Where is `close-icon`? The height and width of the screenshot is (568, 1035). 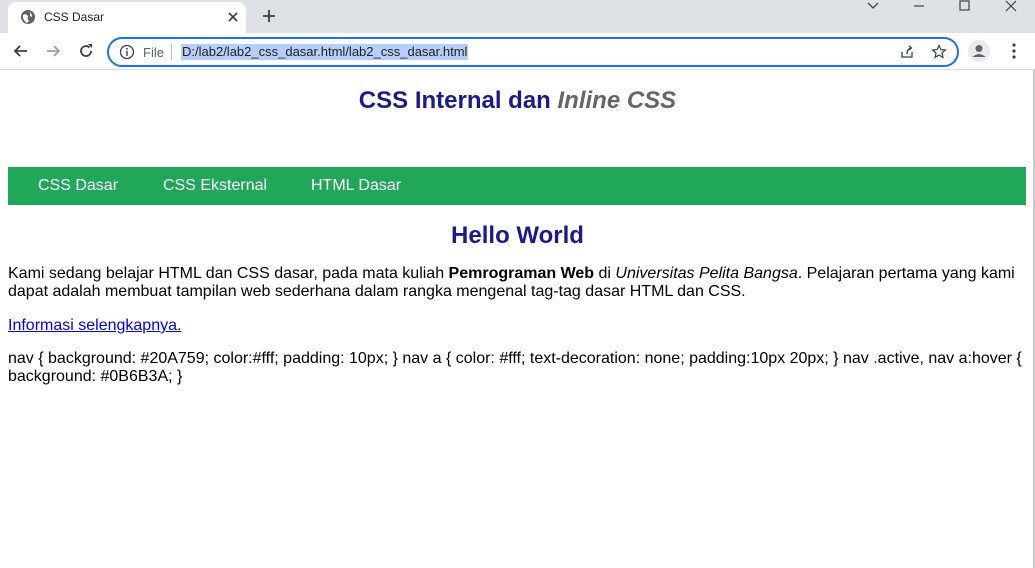 close-icon is located at coordinates (1011, 7).